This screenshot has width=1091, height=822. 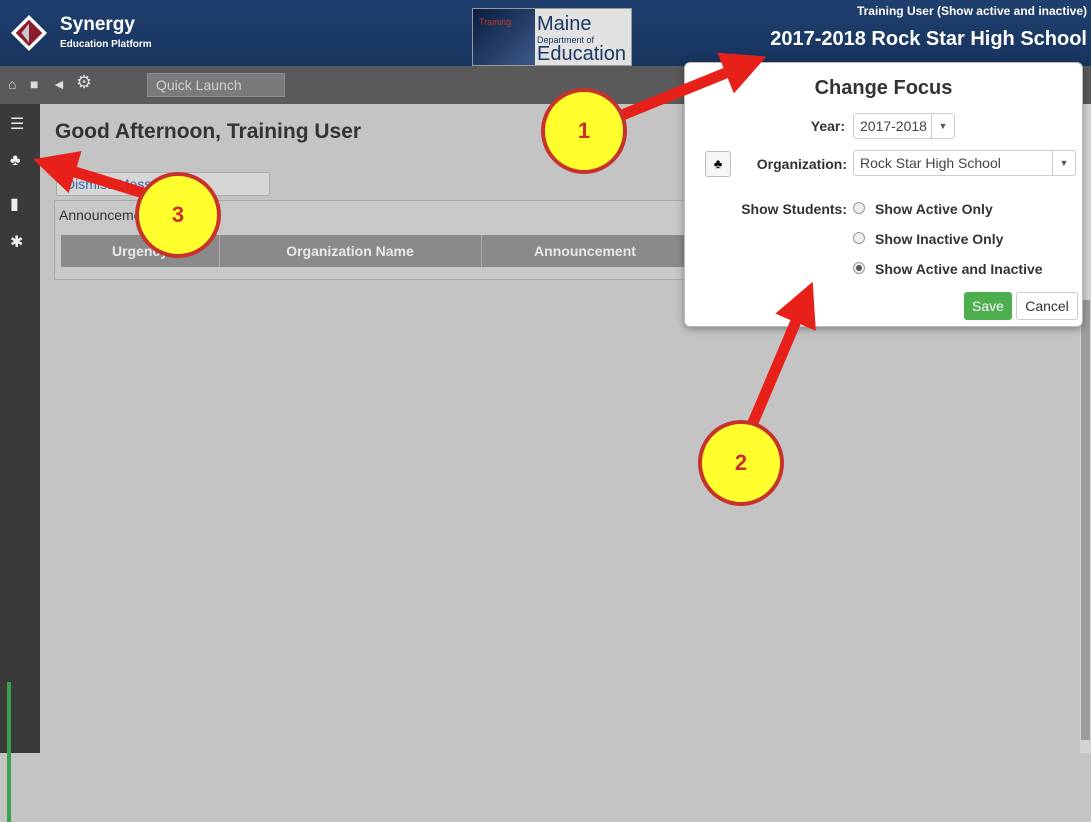 What do you see at coordinates (178, 215) in the screenshot?
I see `callout-3: 3` at bounding box center [178, 215].